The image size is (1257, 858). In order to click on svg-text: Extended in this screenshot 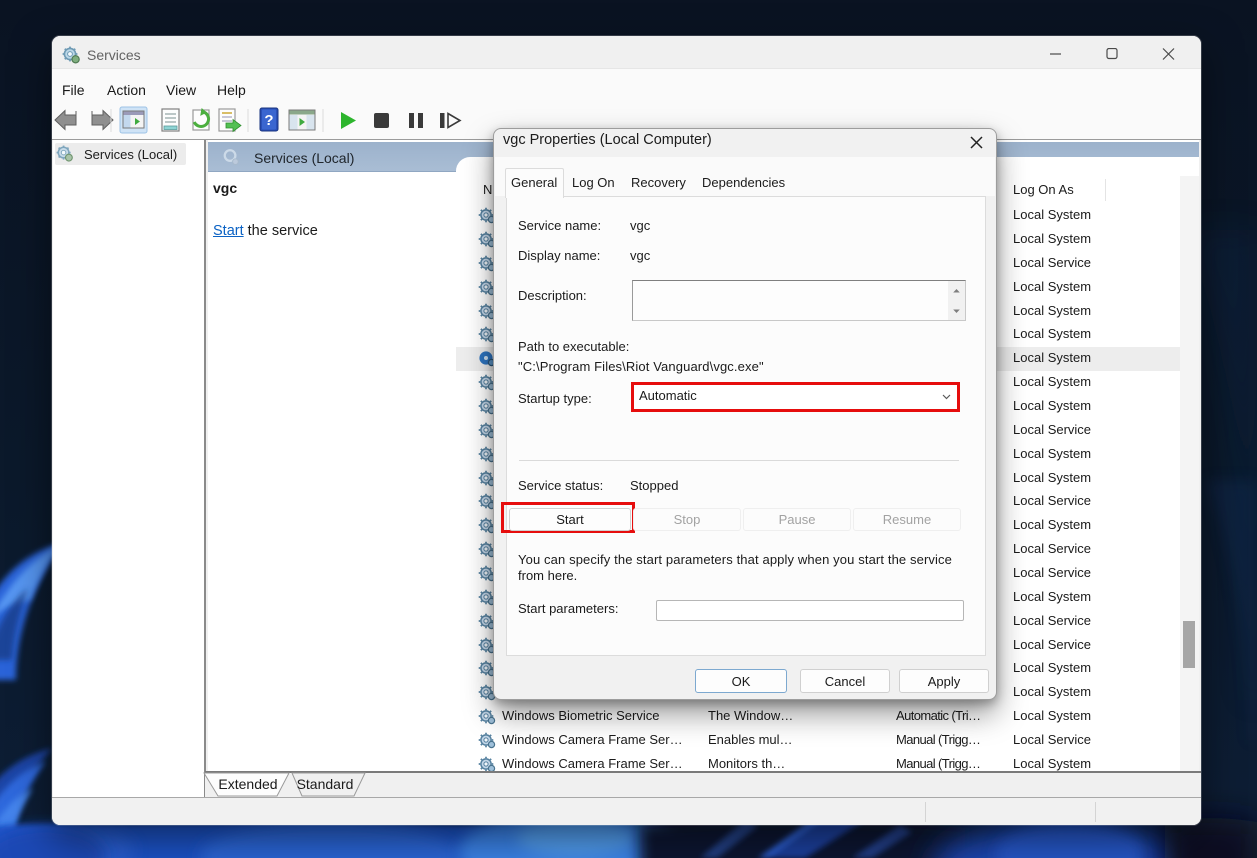, I will do `click(247, 784)`.